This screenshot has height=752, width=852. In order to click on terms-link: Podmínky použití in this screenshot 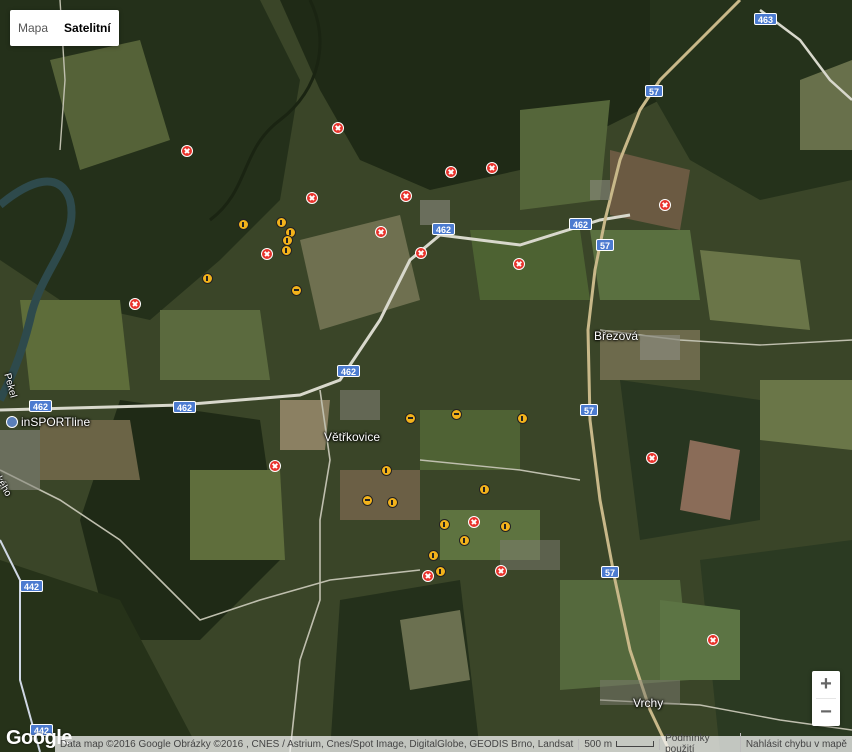, I will do `click(700, 742)`.